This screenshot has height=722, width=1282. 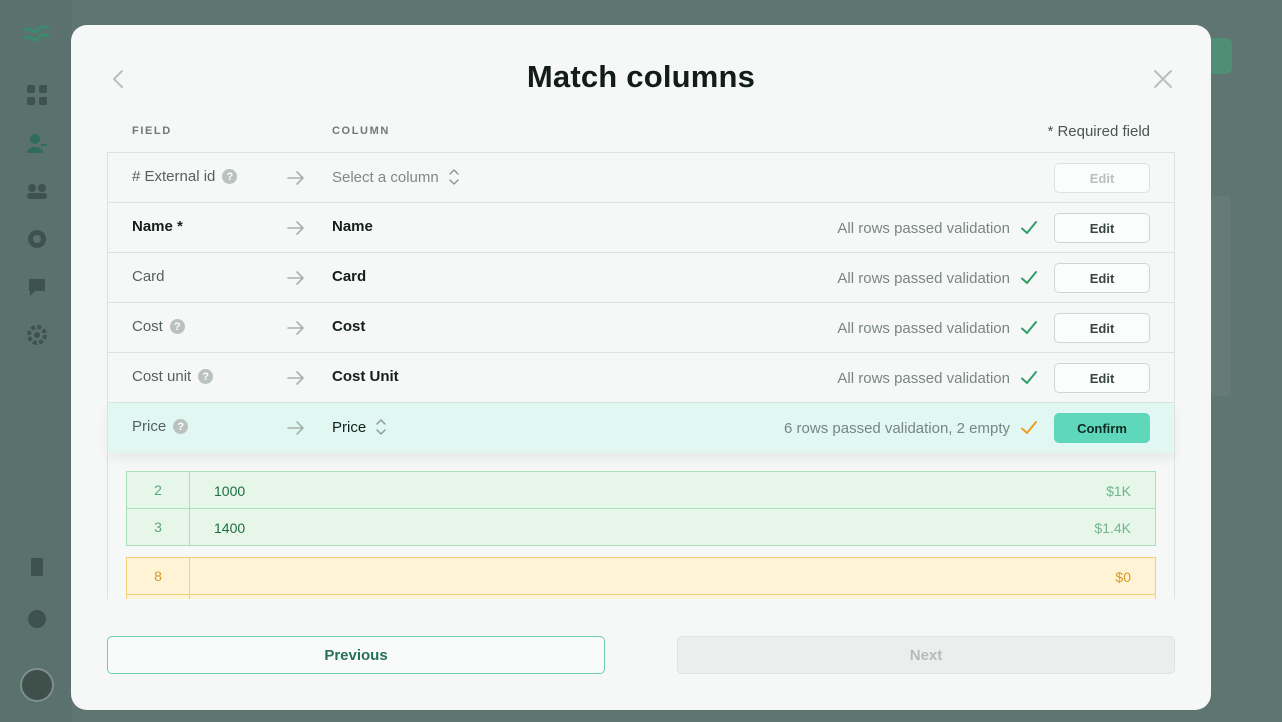 I want to click on modal-title: Match columns, so click(x=641, y=76).